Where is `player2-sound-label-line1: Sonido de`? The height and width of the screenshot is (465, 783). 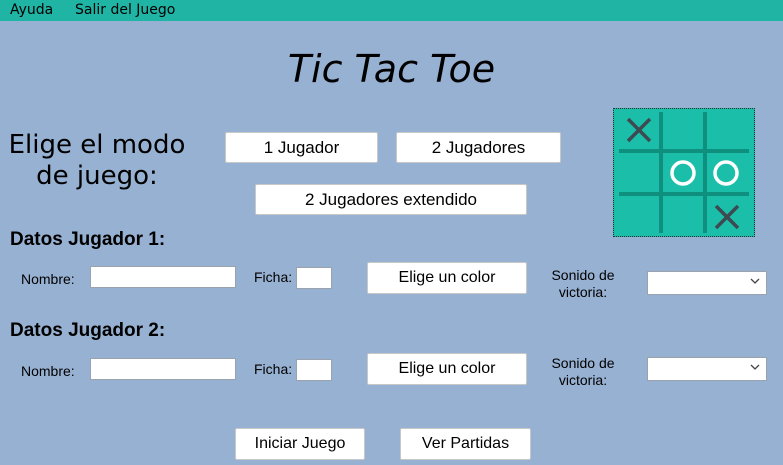
player2-sound-label-line1: Sonido de is located at coordinates (583, 363).